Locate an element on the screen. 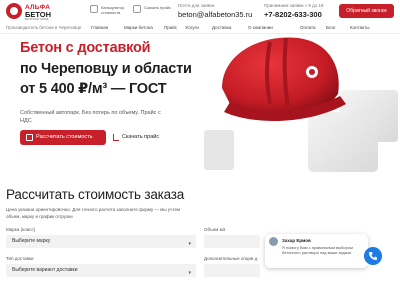  volume-label: Объем м3 is located at coordinates (215, 229).